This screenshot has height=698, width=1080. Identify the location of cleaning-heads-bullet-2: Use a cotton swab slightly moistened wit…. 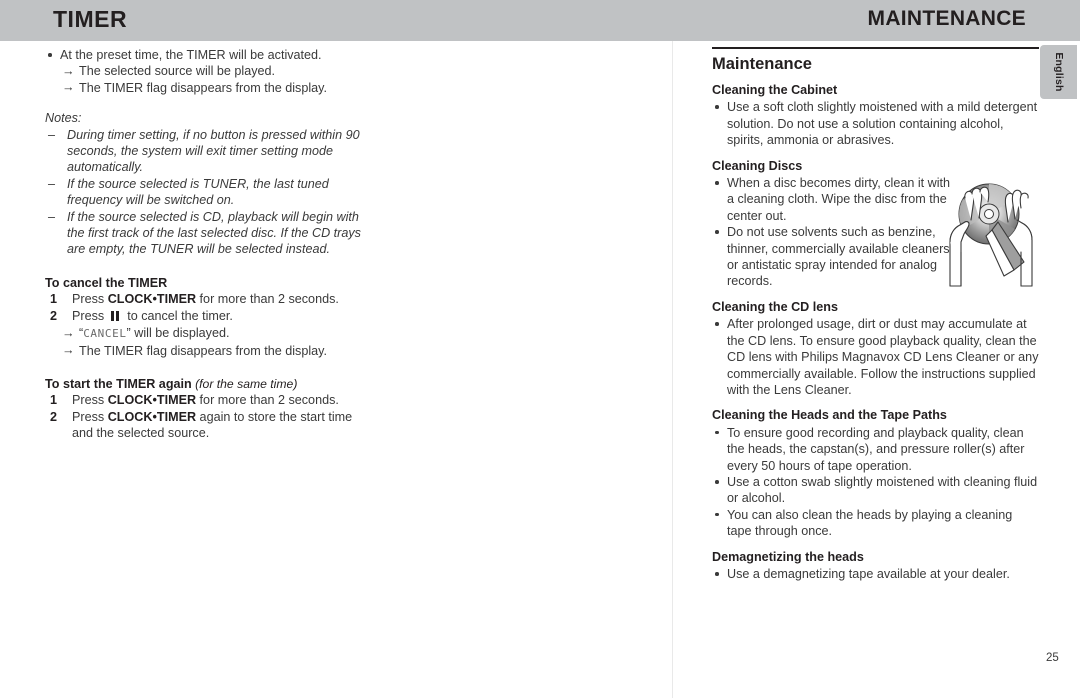
(875, 490).